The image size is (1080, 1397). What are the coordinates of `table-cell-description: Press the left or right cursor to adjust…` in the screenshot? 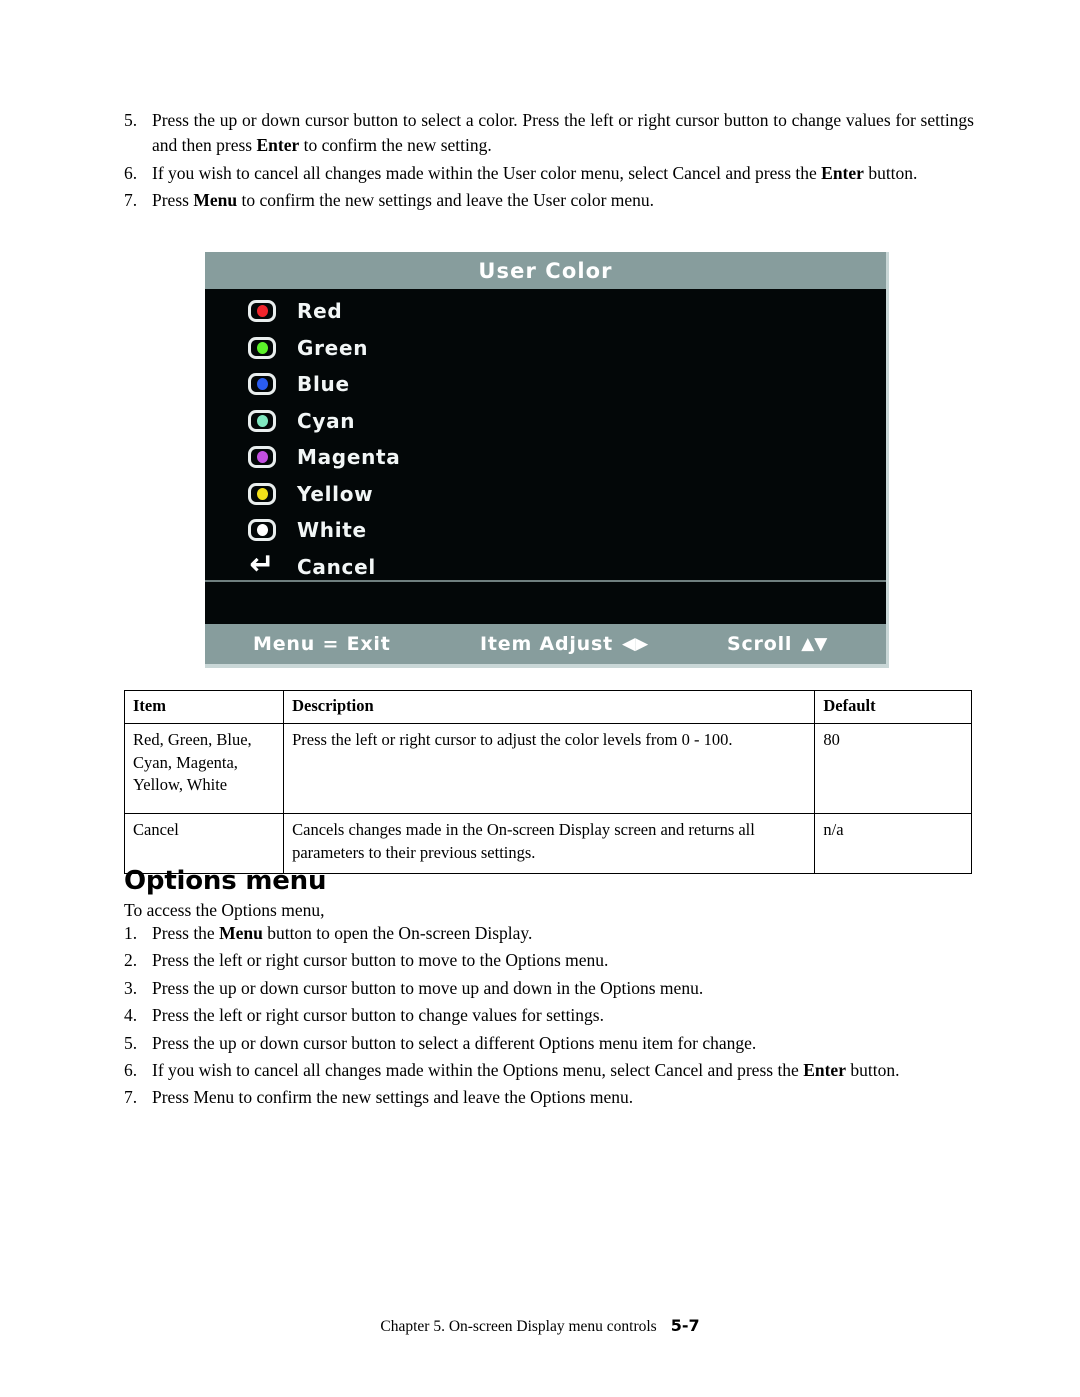 It's located at (549, 768).